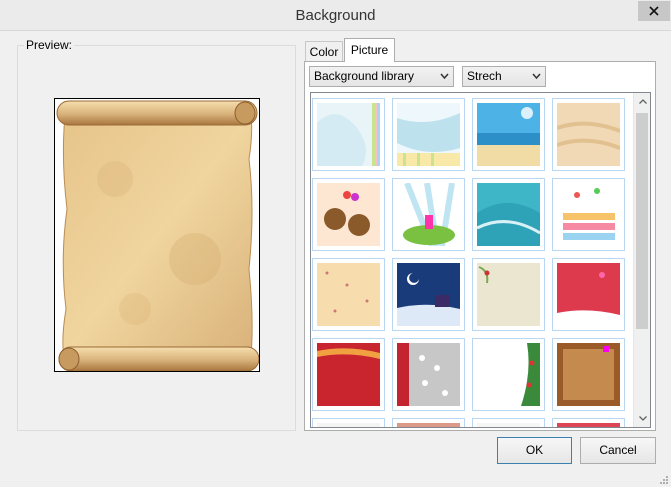  I want to click on window-title: Background, so click(335, 15).